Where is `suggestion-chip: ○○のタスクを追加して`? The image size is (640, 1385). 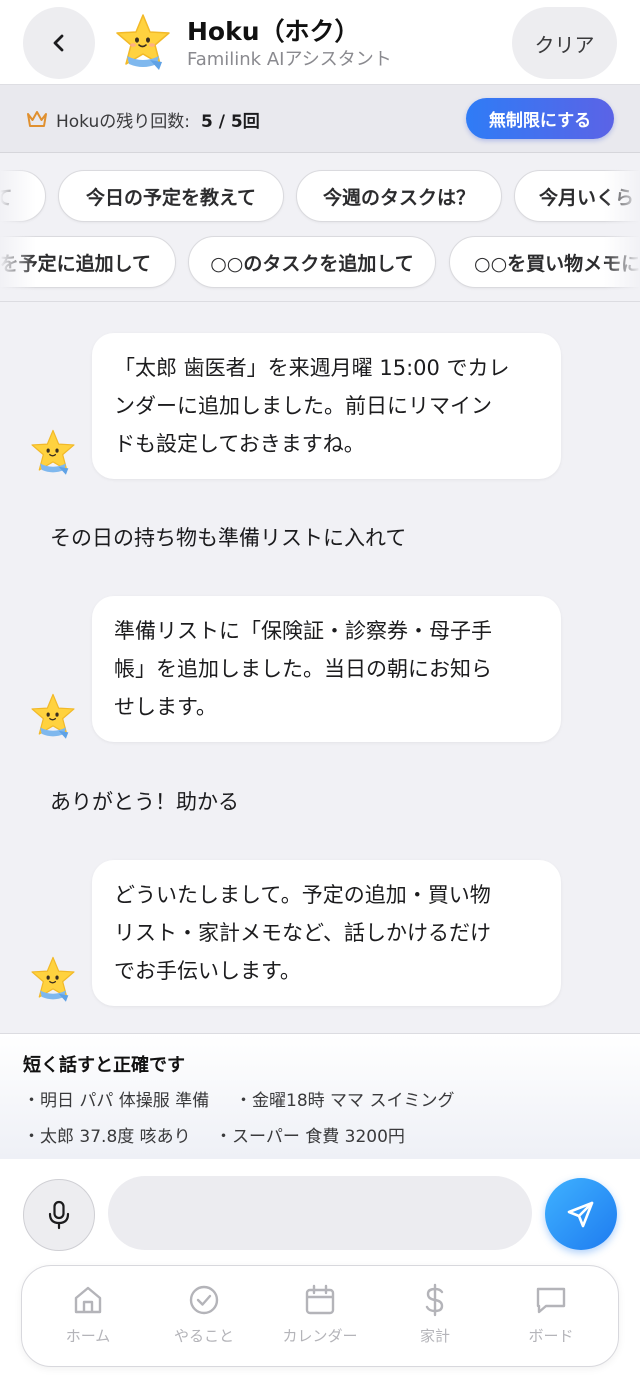
suggestion-chip: ○○のタスクを追加して is located at coordinates (312, 262).